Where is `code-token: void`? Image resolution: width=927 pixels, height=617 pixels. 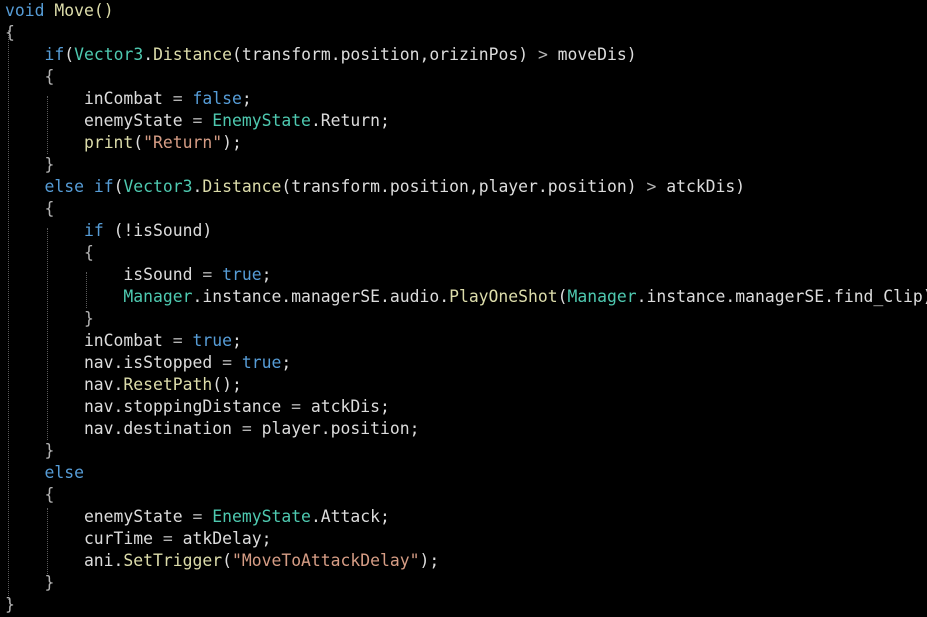
code-token: void is located at coordinates (25, 10).